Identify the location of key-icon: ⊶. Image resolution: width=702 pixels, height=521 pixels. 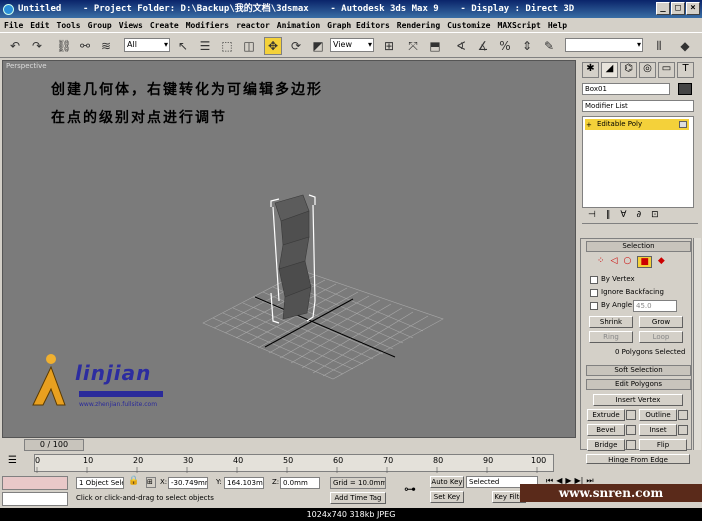
(410, 489).